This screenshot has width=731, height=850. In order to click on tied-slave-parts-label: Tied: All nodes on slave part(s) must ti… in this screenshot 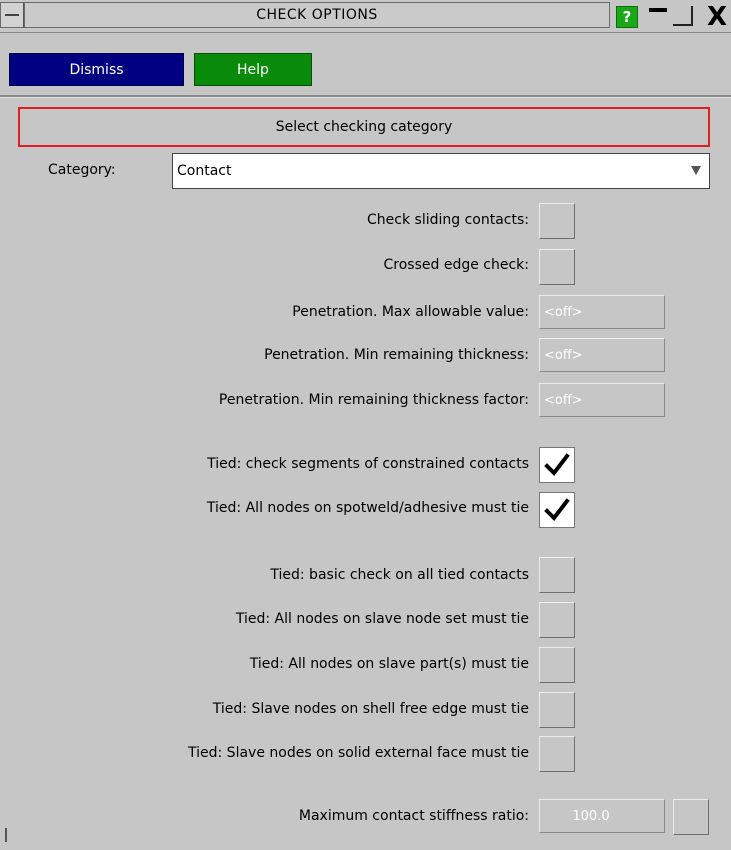, I will do `click(389, 664)`.